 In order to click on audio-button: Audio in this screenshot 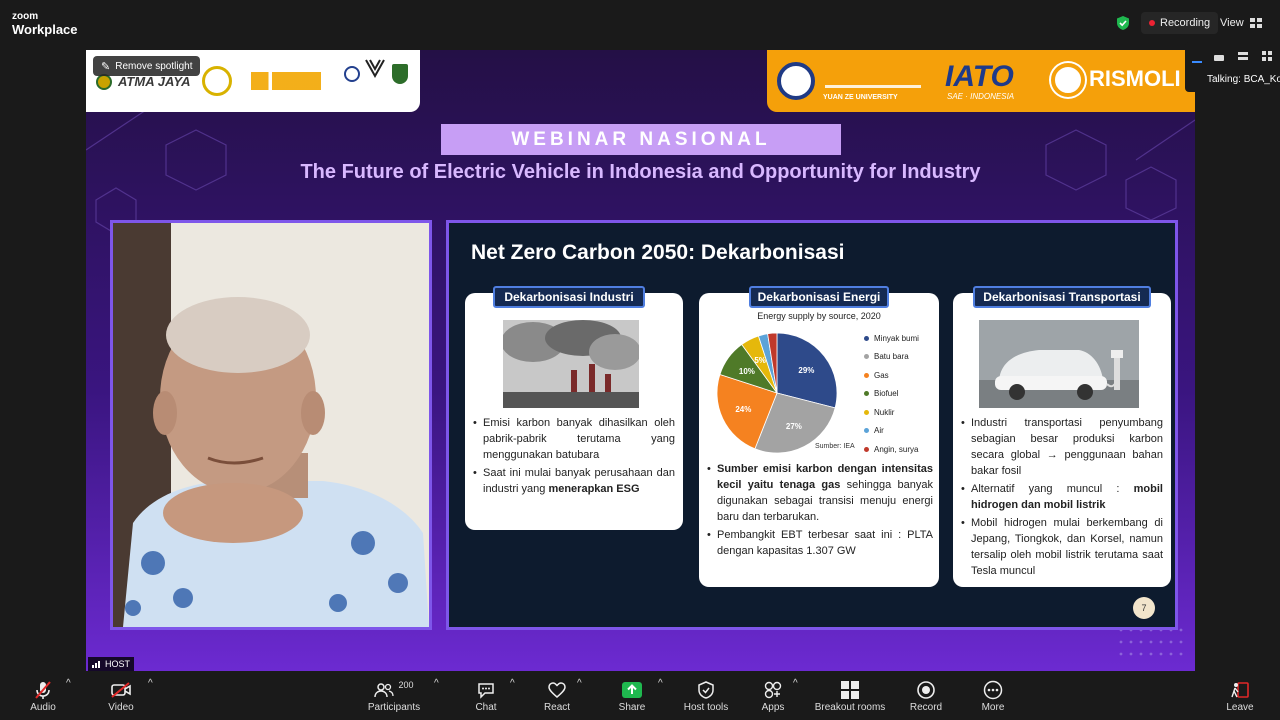, I will do `click(43, 695)`.